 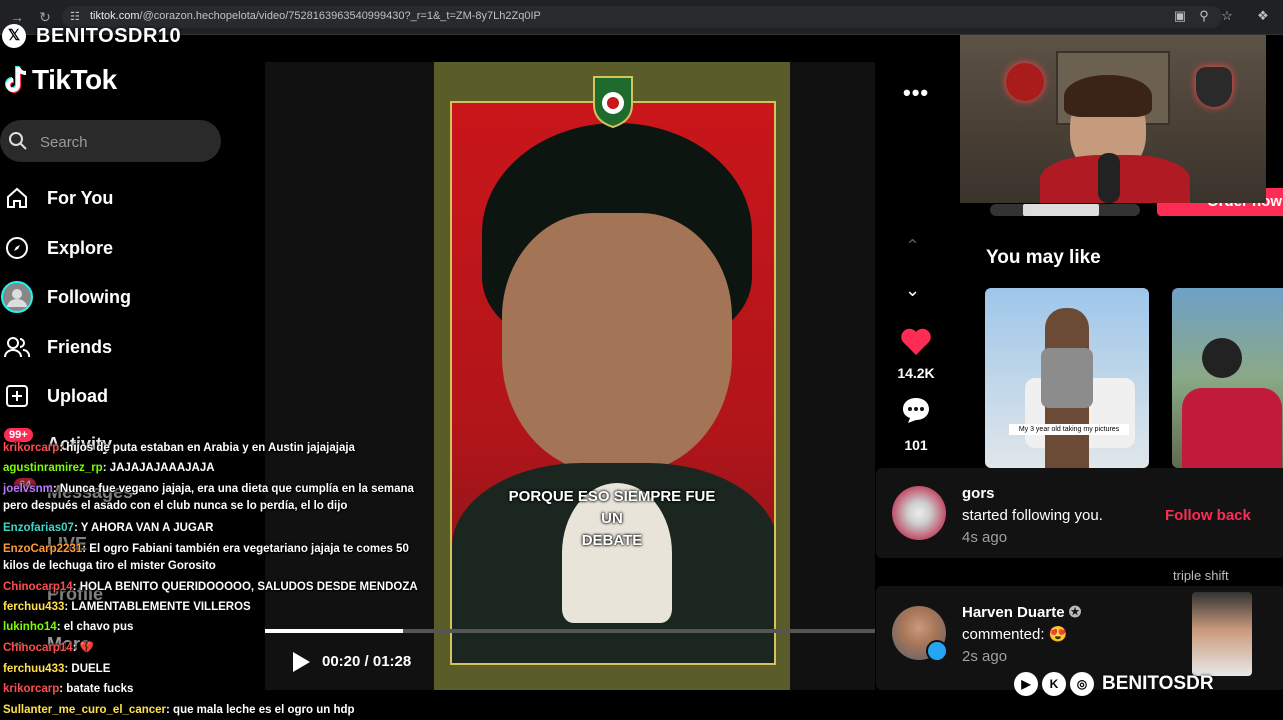 I want to click on streamer-x-handle: BENITOSDR10, so click(x=109, y=36).